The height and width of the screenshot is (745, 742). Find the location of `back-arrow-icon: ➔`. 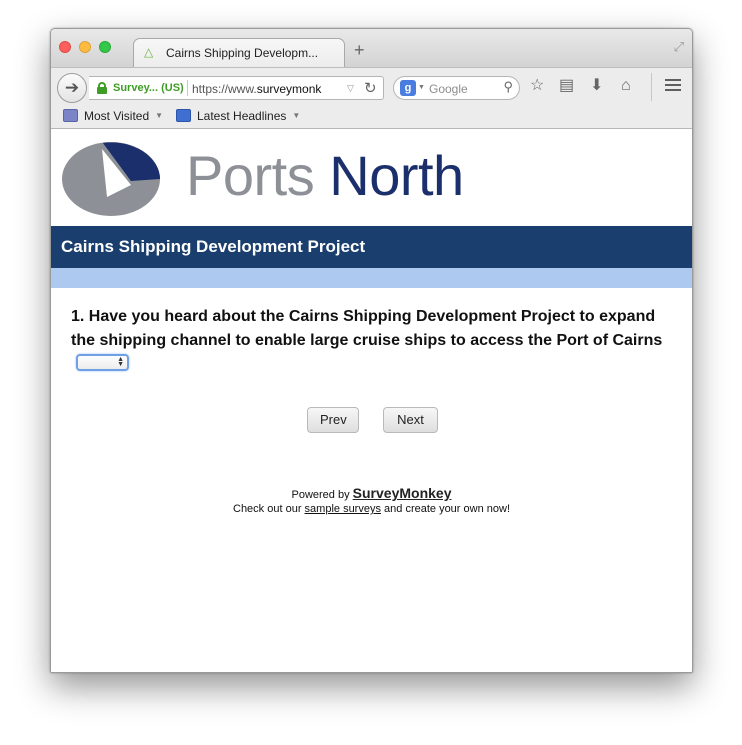

back-arrow-icon: ➔ is located at coordinates (72, 87).